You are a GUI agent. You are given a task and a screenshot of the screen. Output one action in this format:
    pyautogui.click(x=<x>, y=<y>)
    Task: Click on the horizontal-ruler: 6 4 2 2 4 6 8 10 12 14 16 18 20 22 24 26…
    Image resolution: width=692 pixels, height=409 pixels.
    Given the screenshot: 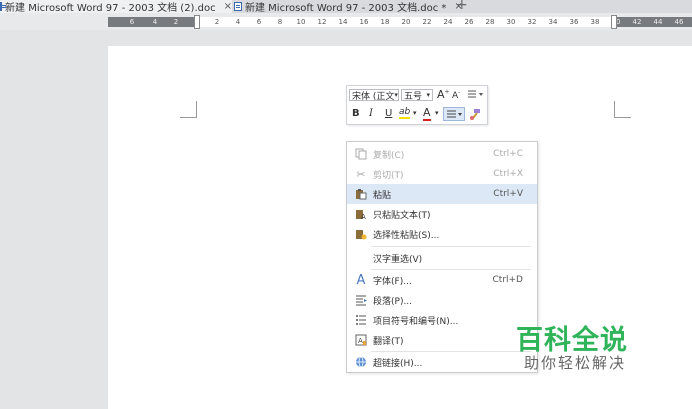 What is the action you would take?
    pyautogui.click(x=346, y=21)
    